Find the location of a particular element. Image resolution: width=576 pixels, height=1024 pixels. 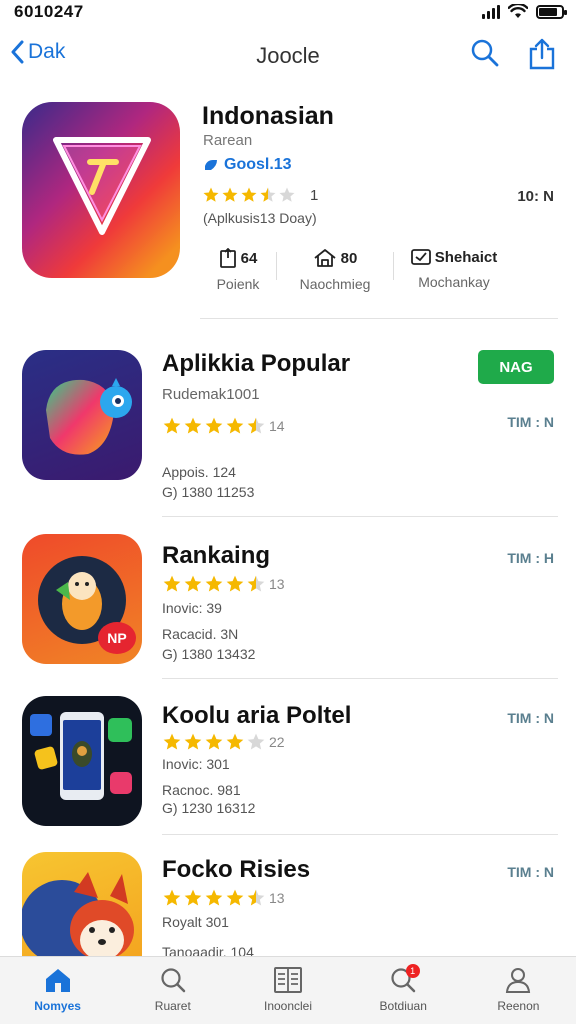

app-rating: 14 is located at coordinates (223, 426).